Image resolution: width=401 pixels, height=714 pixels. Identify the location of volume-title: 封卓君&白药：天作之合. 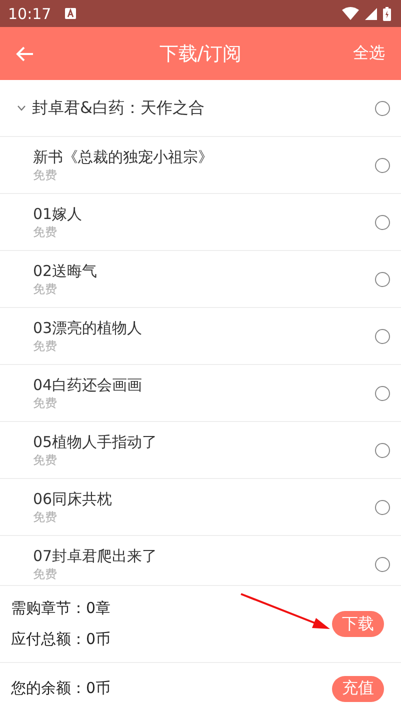
(119, 108).